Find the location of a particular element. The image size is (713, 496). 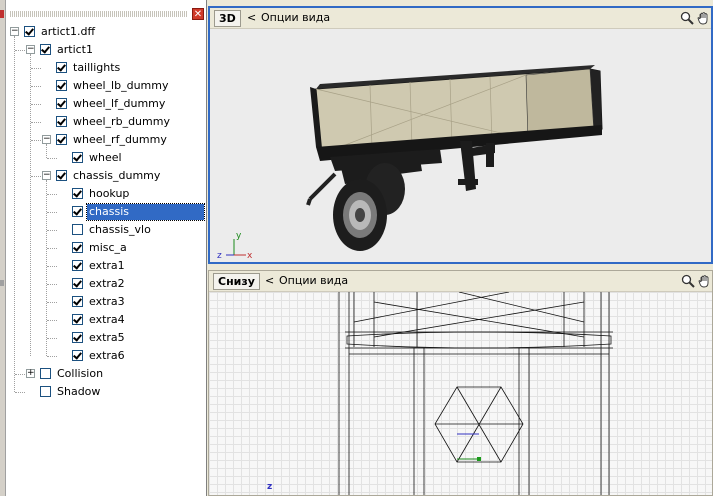

tree-node-label: chassis is located at coordinates (145, 212).